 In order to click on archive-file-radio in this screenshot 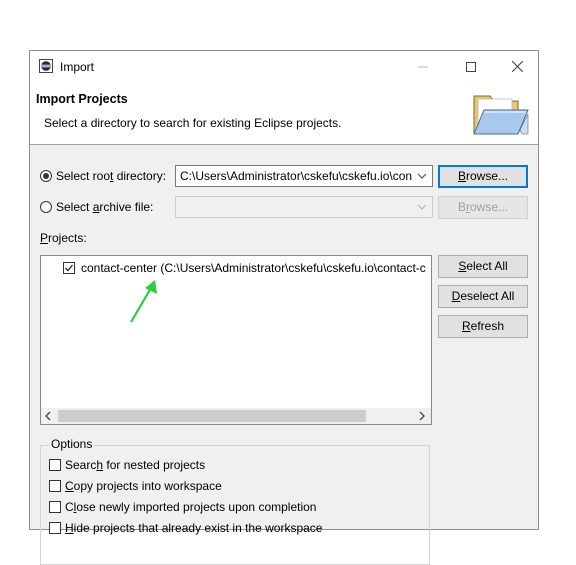, I will do `click(46, 207)`.